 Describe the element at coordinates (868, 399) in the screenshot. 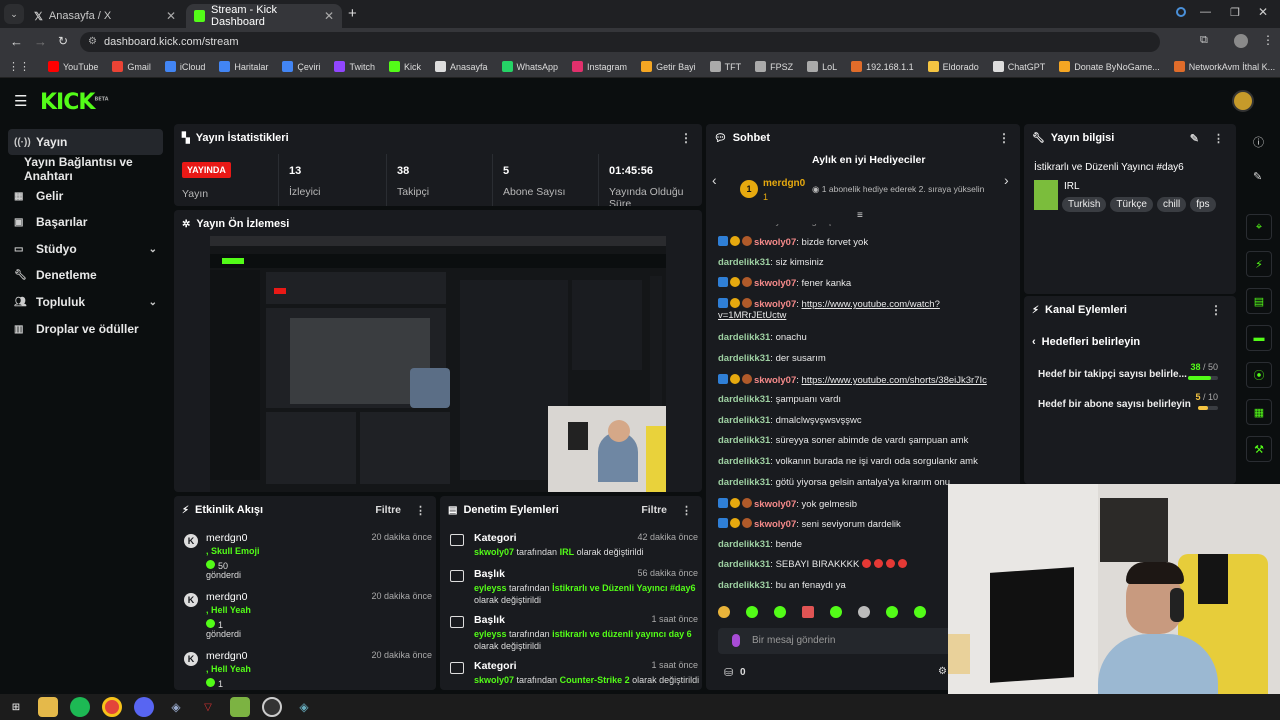

I see `chat-message: dardelikk31: şampuanı vardı` at that location.